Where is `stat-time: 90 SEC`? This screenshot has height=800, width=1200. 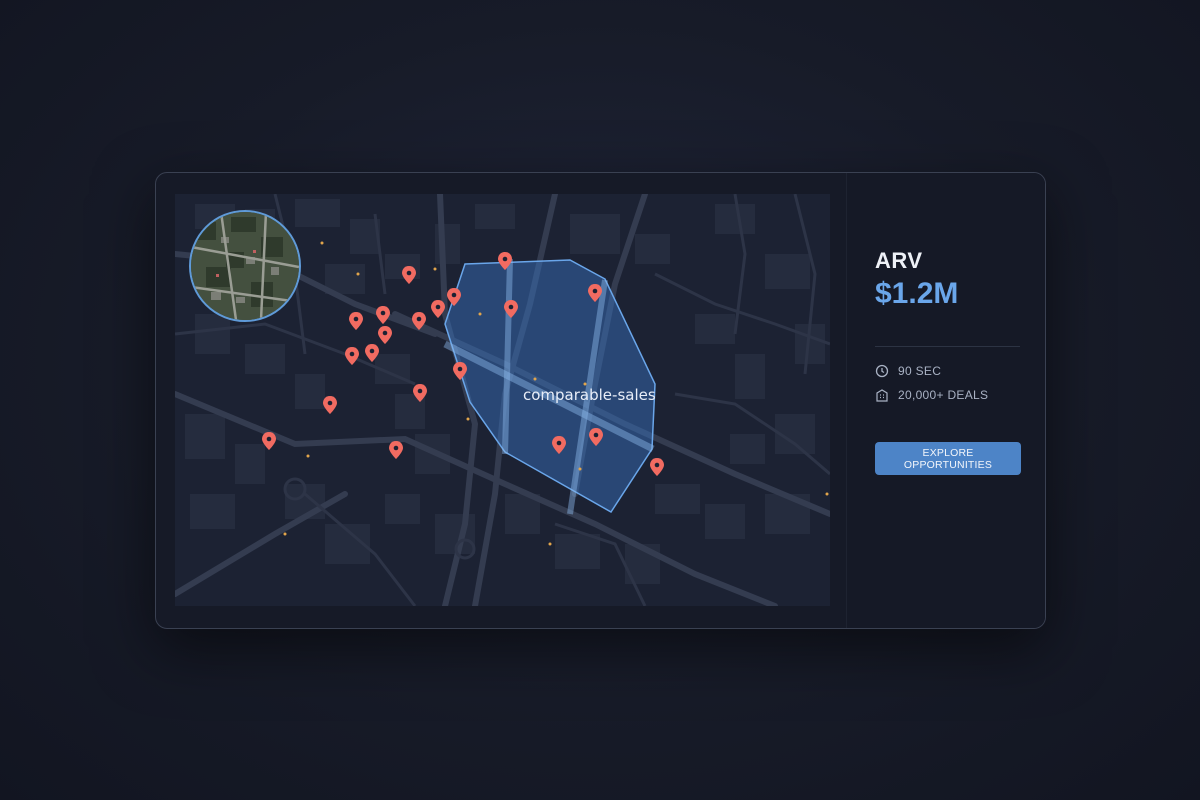
stat-time: 90 SEC is located at coordinates (908, 371).